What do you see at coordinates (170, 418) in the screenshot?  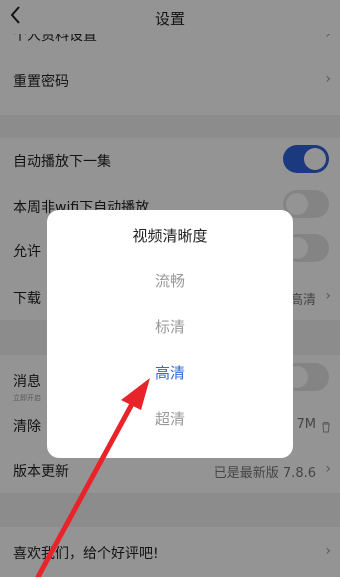 I see `quality-option-ultra: 超清` at bounding box center [170, 418].